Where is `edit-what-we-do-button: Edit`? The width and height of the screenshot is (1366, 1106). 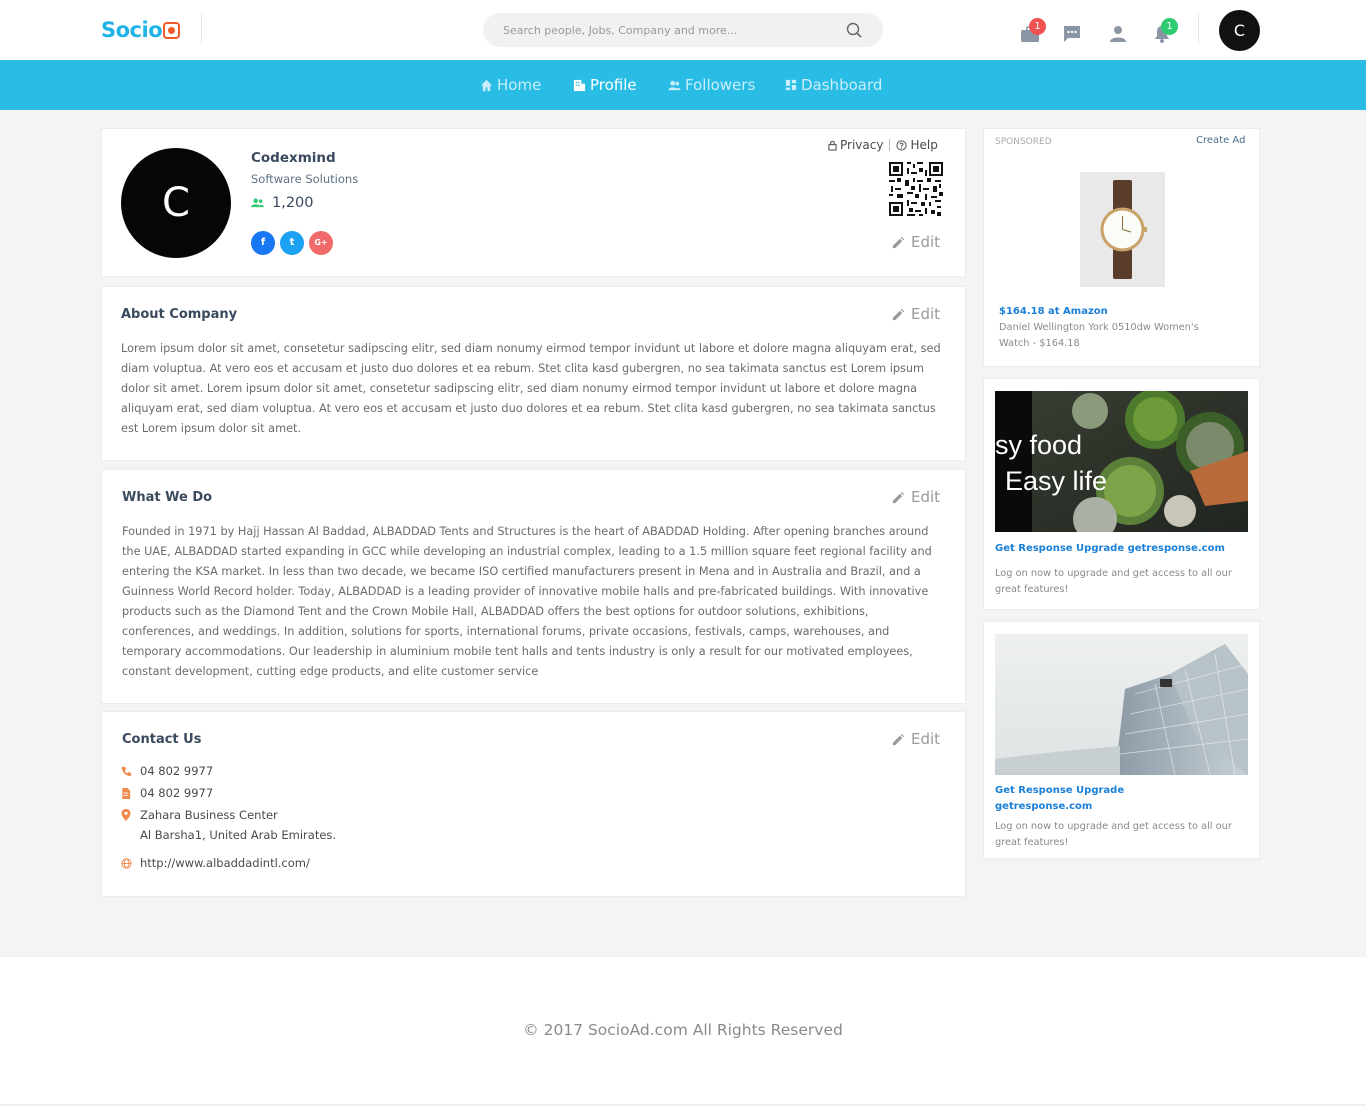
edit-what-we-do-button: Edit is located at coordinates (916, 497).